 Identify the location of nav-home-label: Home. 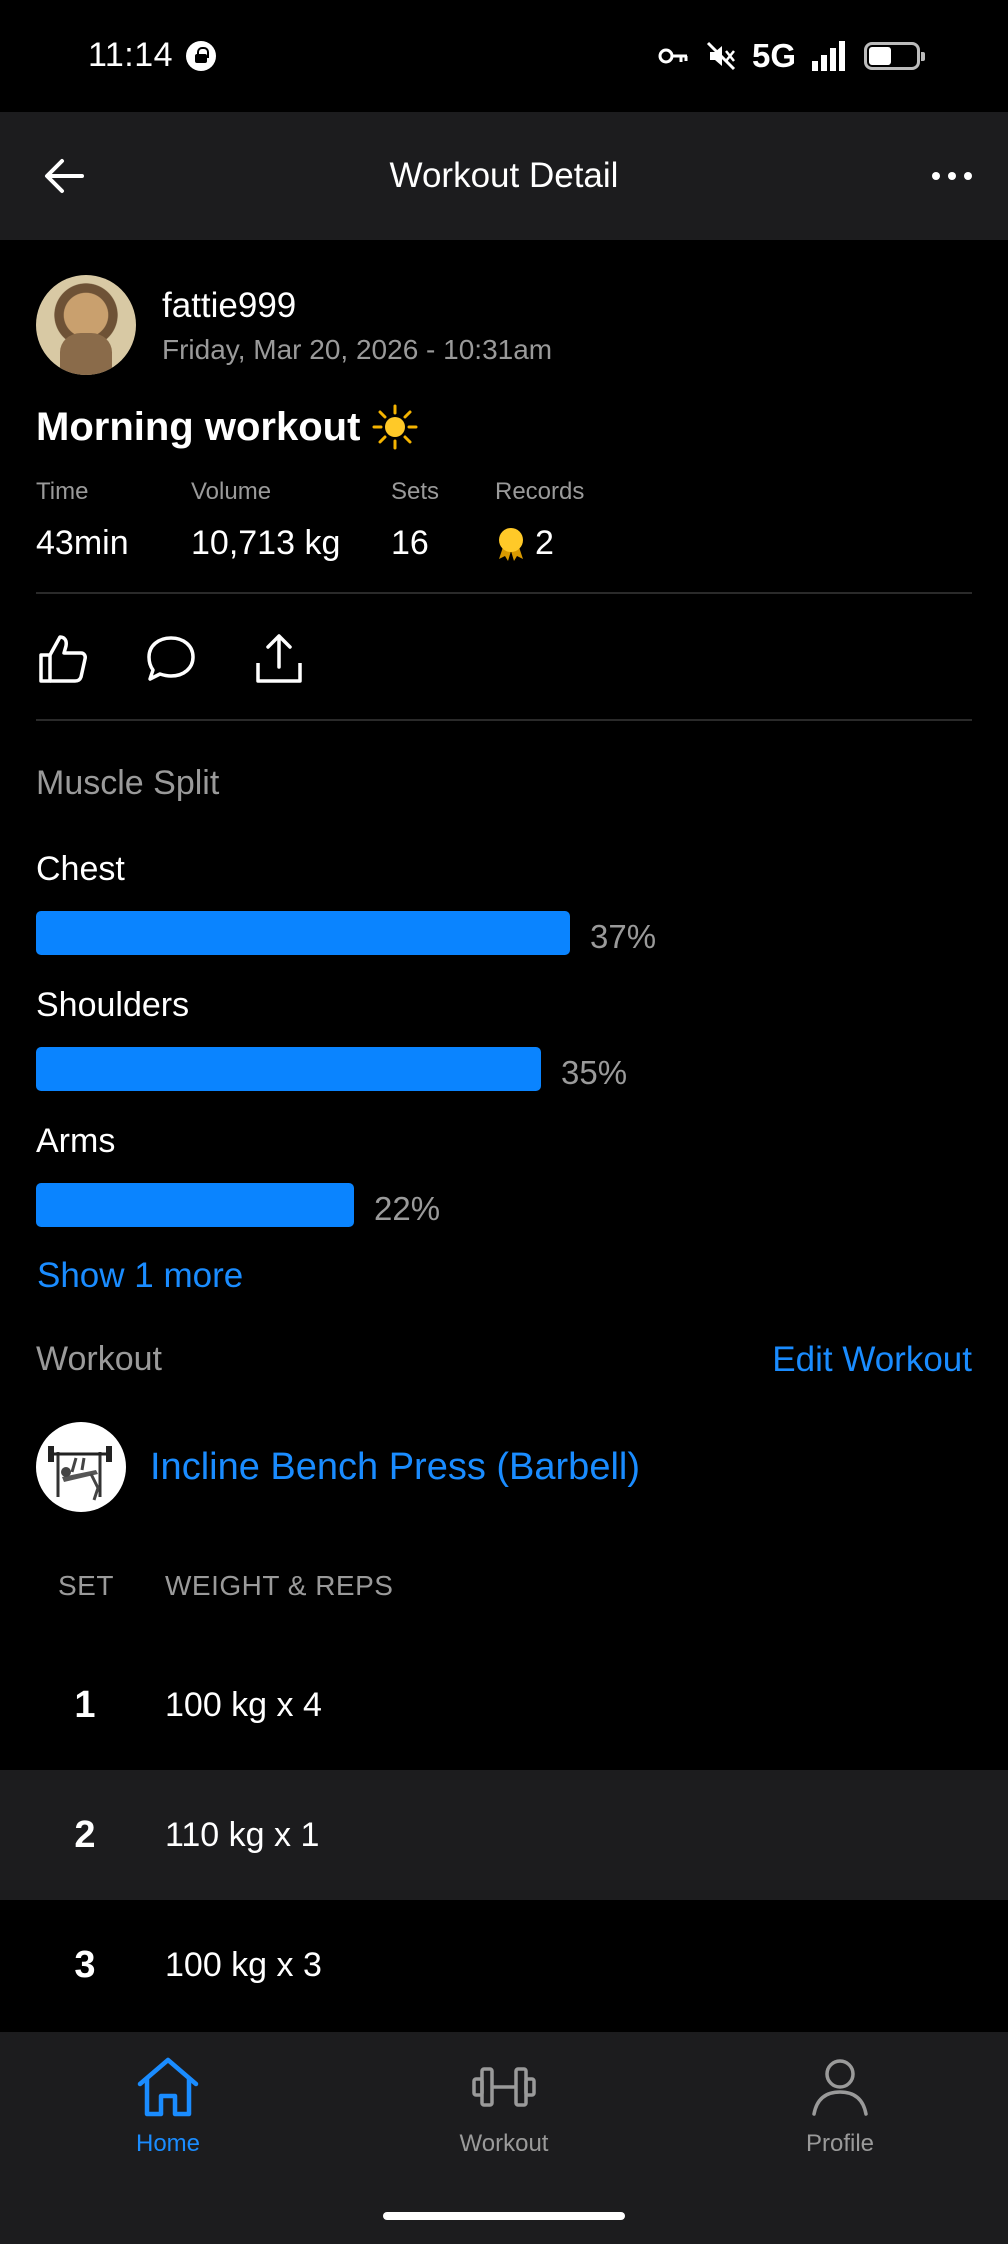
(168, 2143).